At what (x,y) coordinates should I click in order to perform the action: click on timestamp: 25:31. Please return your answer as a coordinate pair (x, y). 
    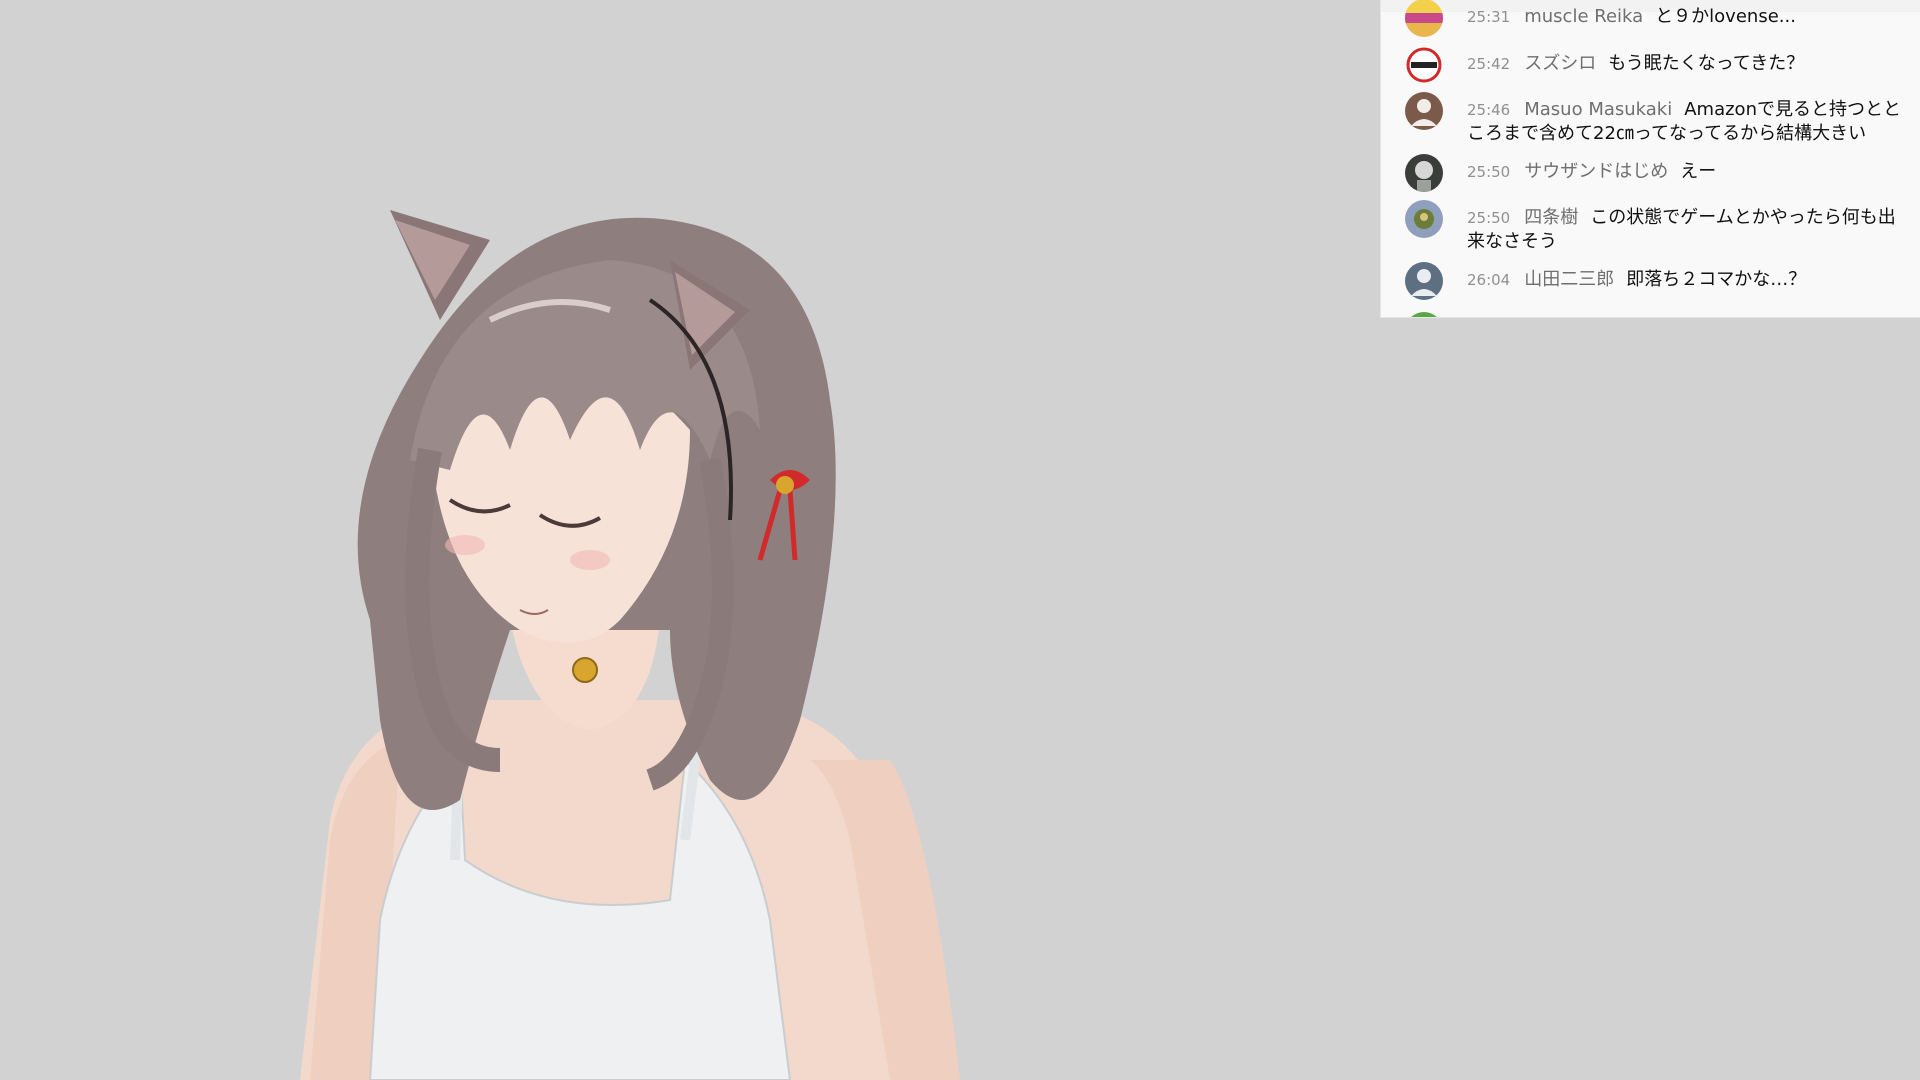
    Looking at the image, I should click on (1489, 17).